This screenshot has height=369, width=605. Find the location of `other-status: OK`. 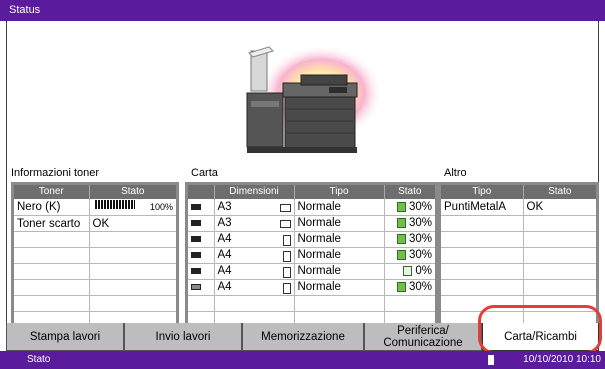

other-status: OK is located at coordinates (559, 207).